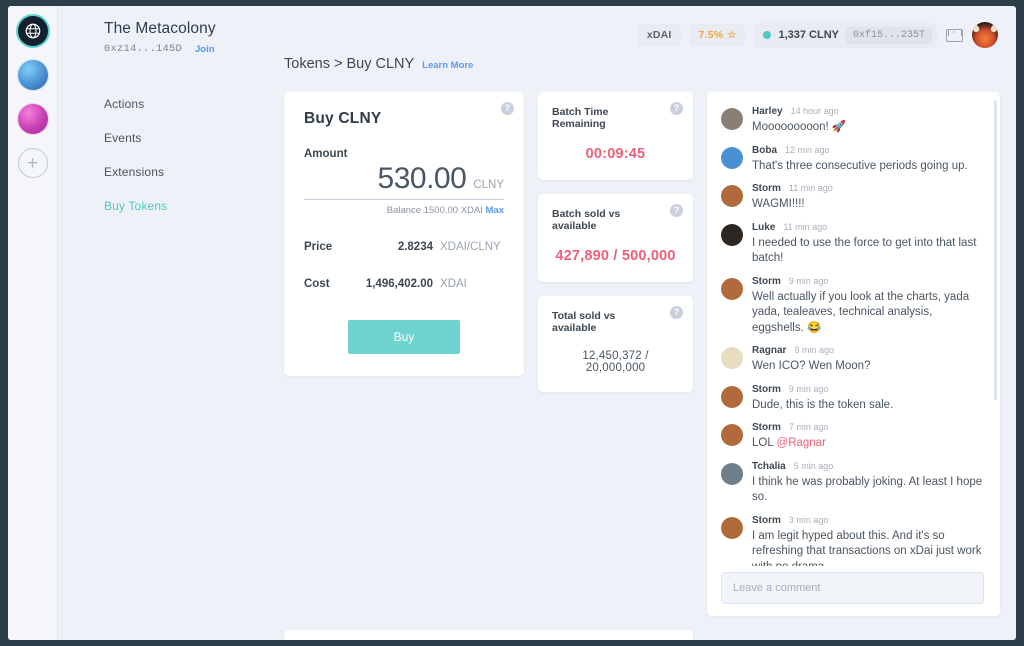  Describe the element at coordinates (447, 65) in the screenshot. I see `learn-more-link: Learn More` at that location.